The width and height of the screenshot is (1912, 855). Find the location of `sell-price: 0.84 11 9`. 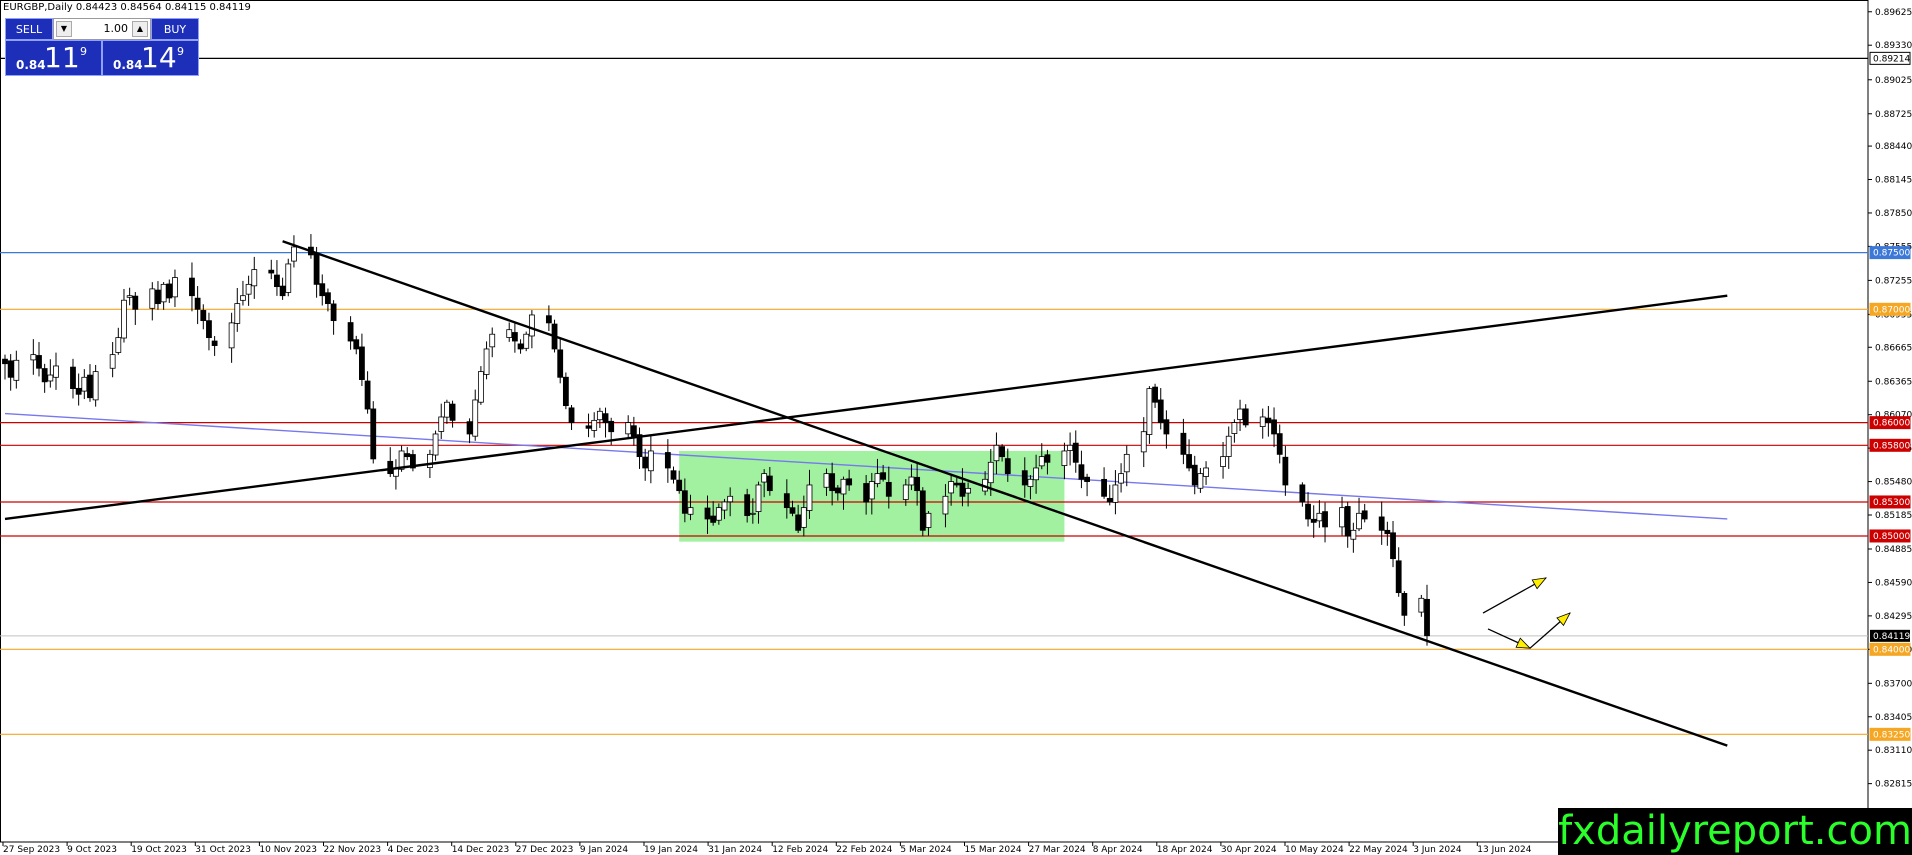

sell-price: 0.84 11 9 is located at coordinates (53, 58).